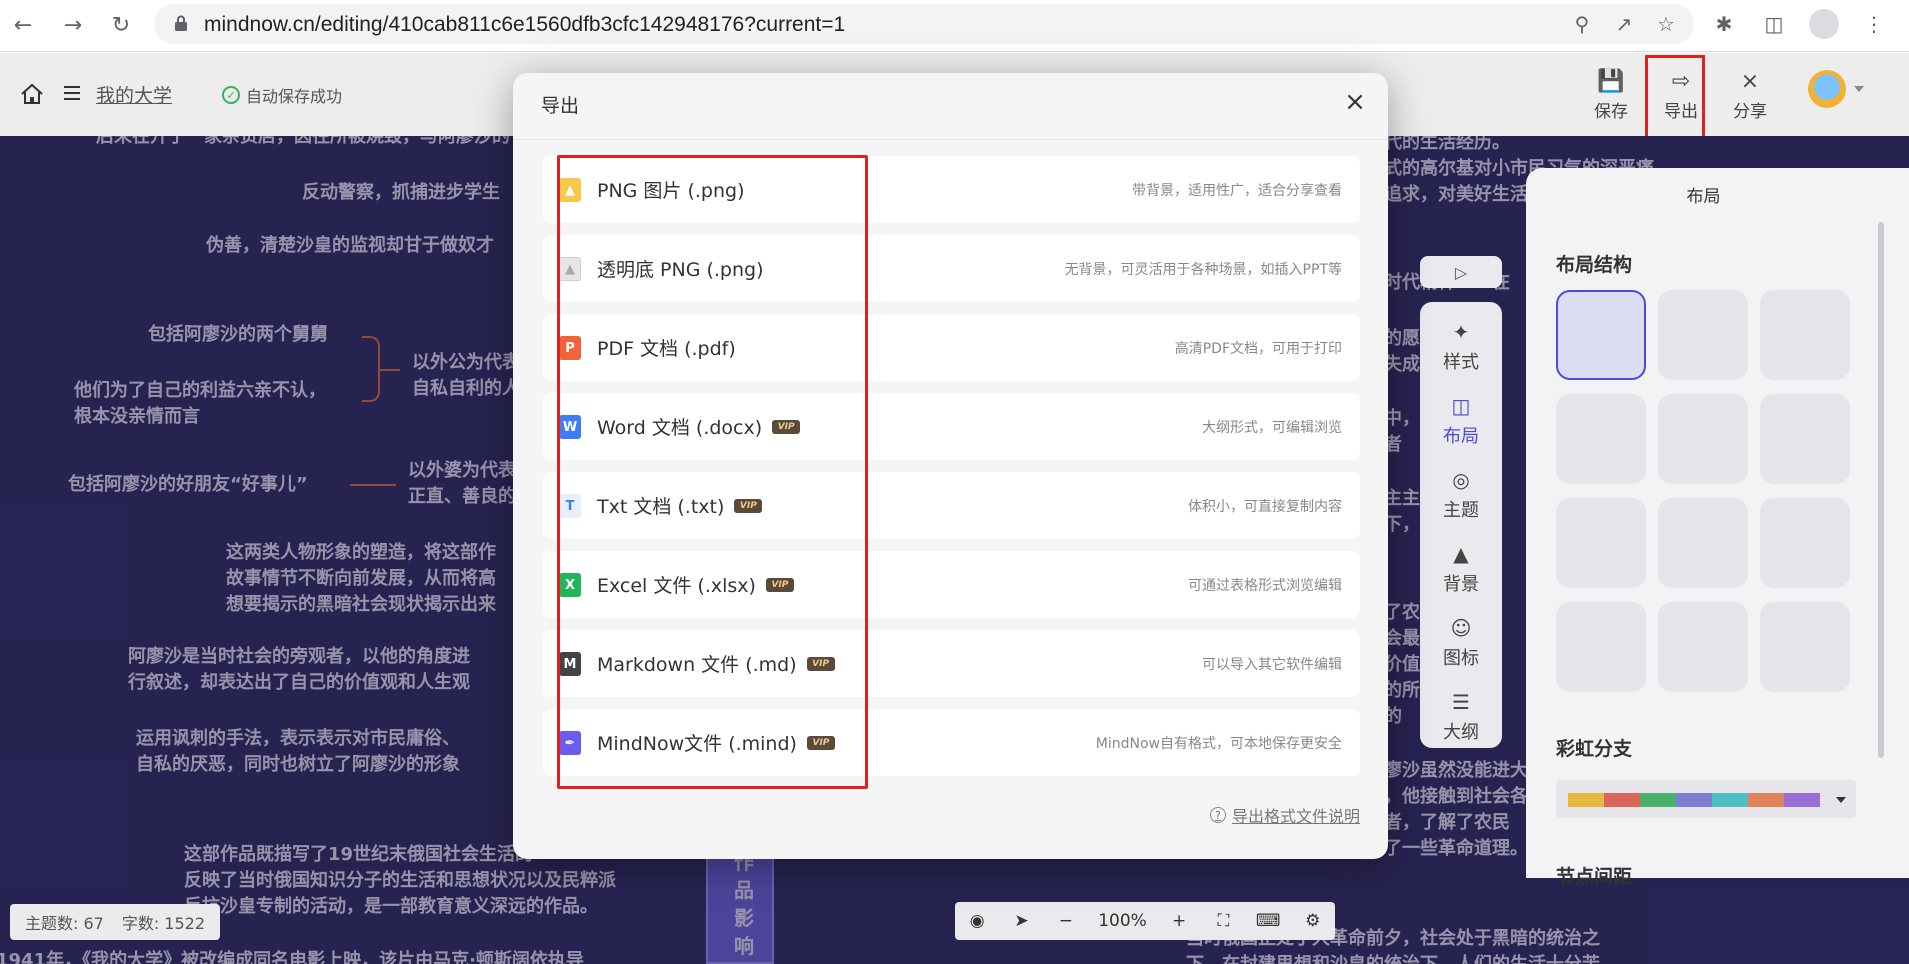 The height and width of the screenshot is (964, 1909). I want to click on option-description: 可以导入其它软件编辑, so click(1272, 665).